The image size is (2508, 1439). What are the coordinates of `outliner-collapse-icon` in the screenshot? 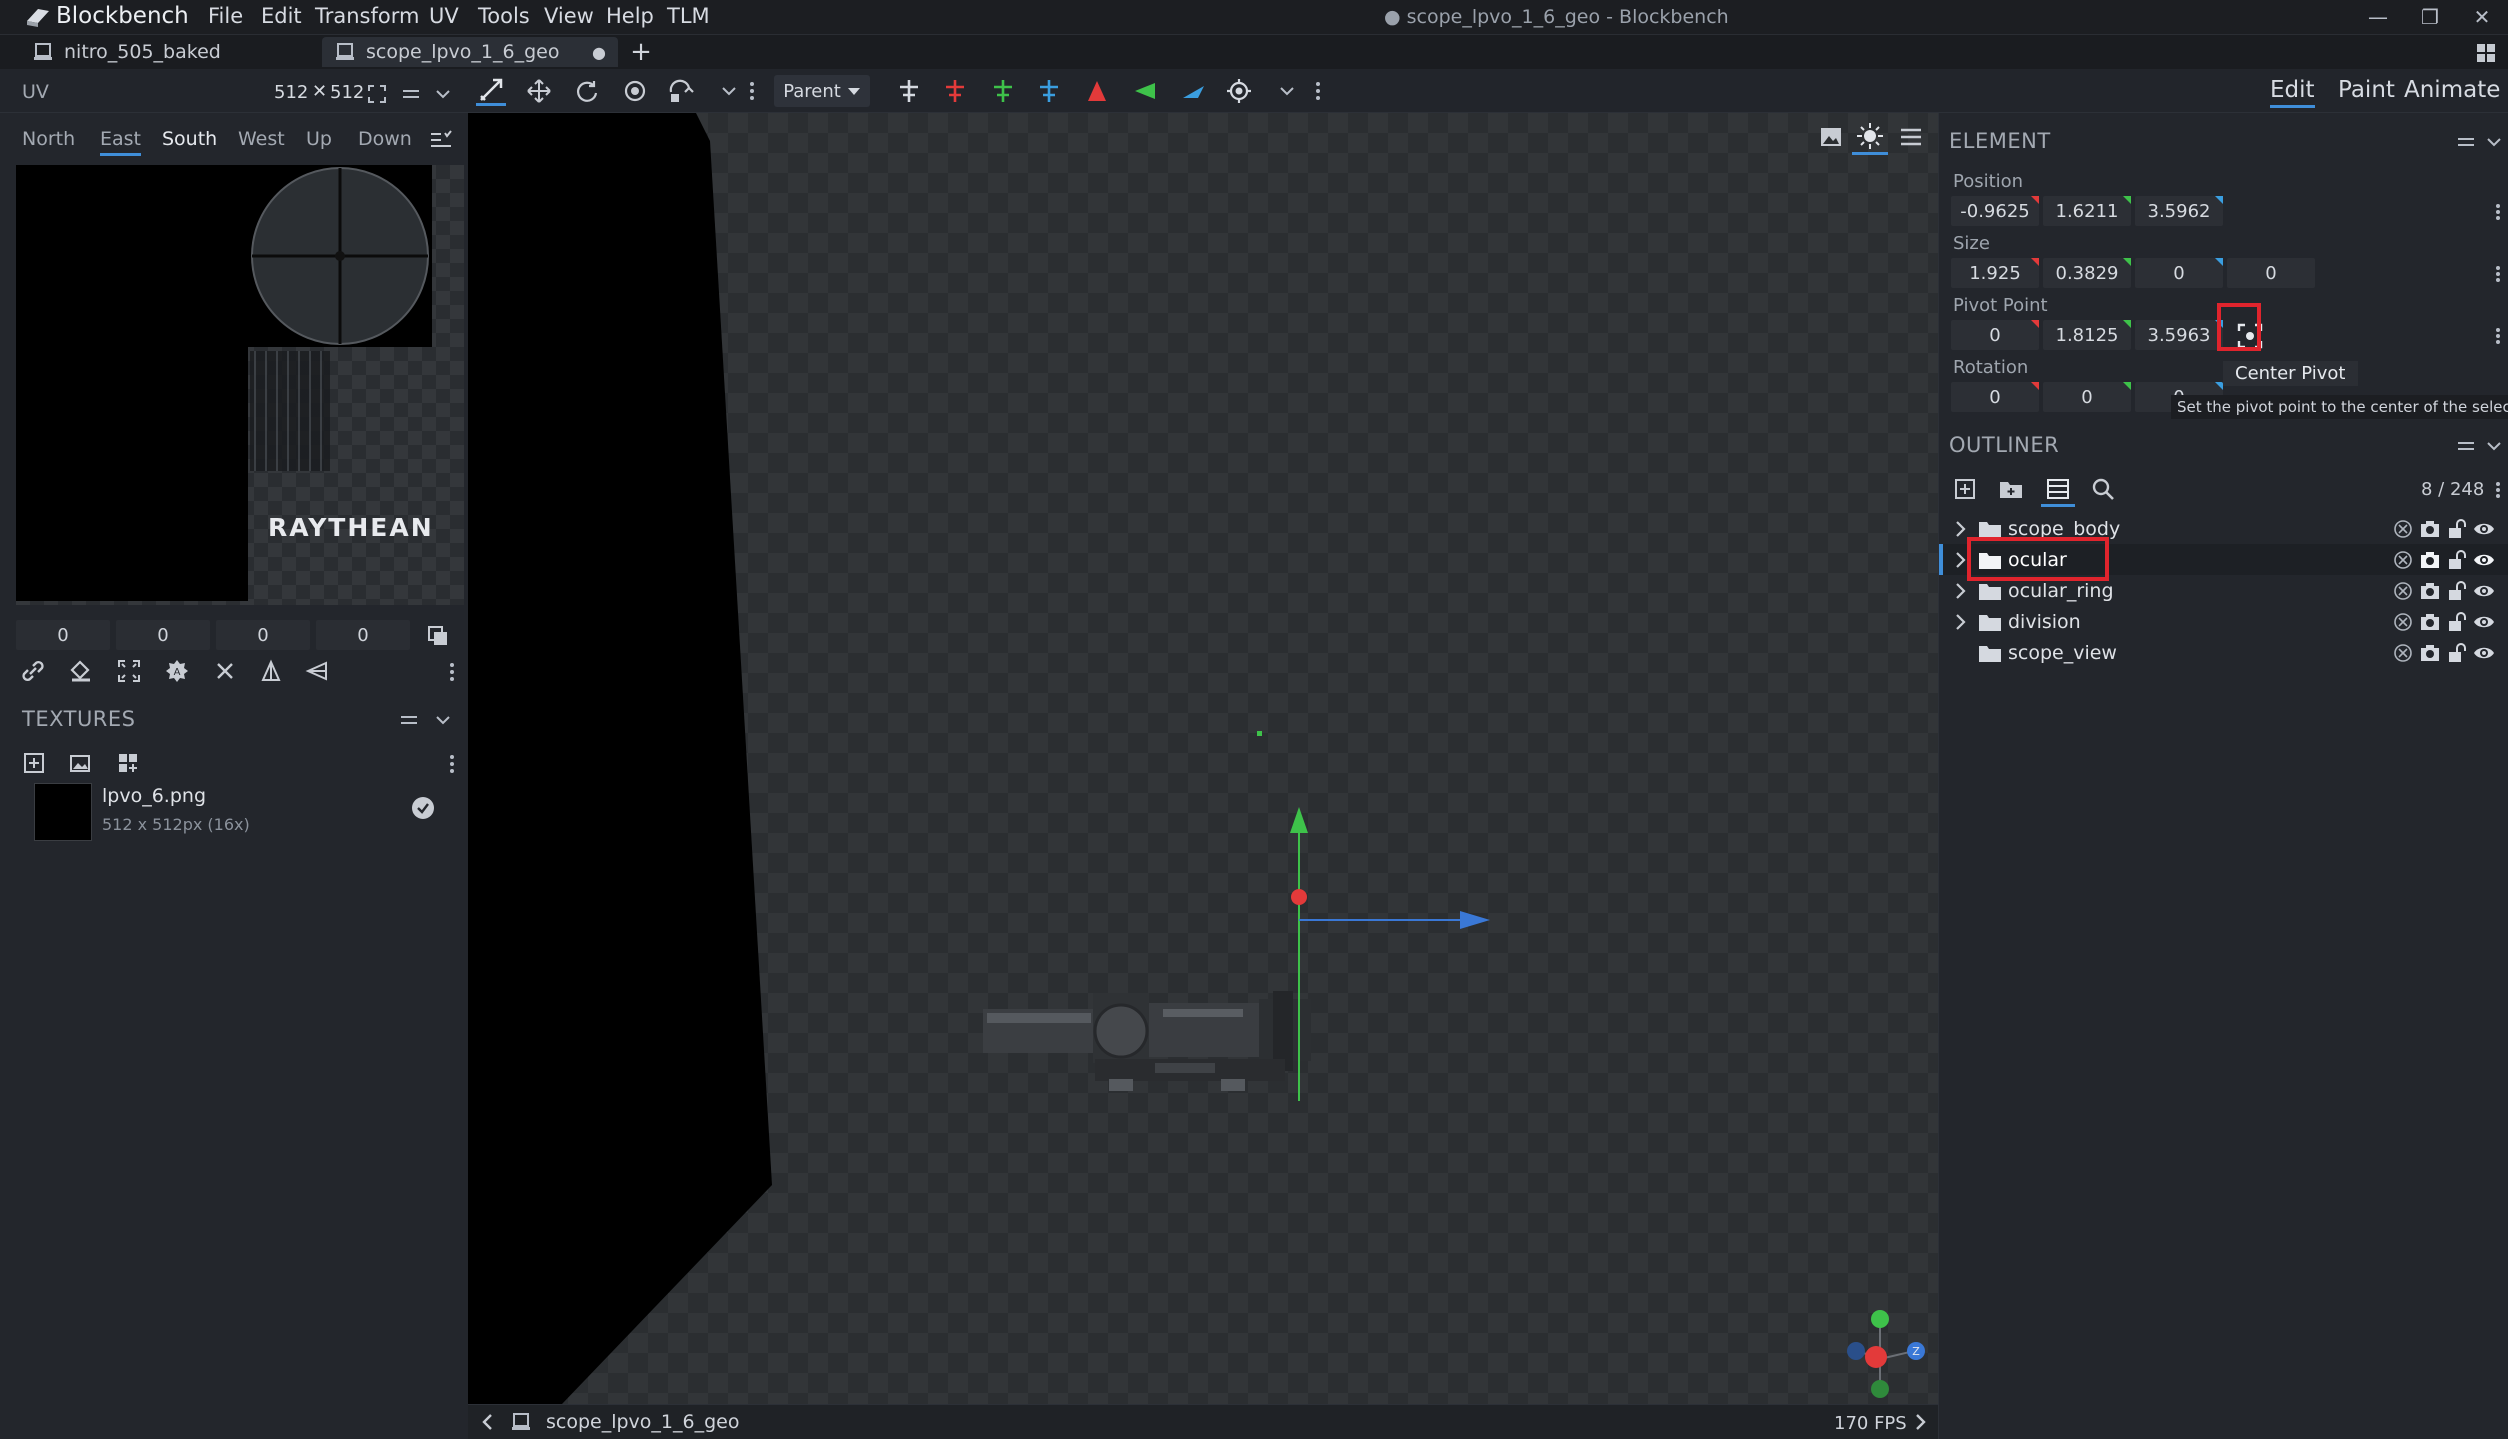 It's located at (2466, 446).